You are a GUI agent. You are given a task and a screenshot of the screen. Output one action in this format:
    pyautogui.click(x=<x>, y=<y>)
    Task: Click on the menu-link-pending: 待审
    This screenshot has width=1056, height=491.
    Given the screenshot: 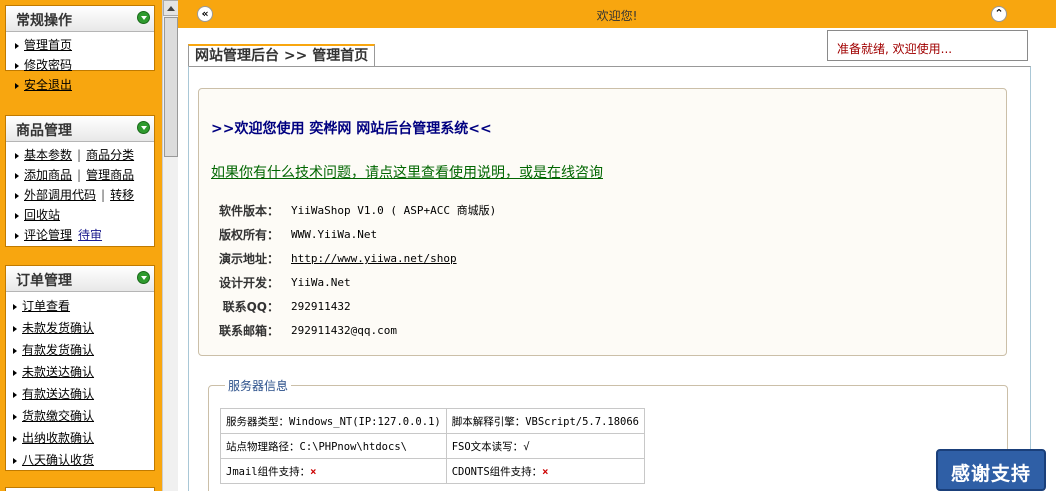 What is the action you would take?
    pyautogui.click(x=90, y=235)
    